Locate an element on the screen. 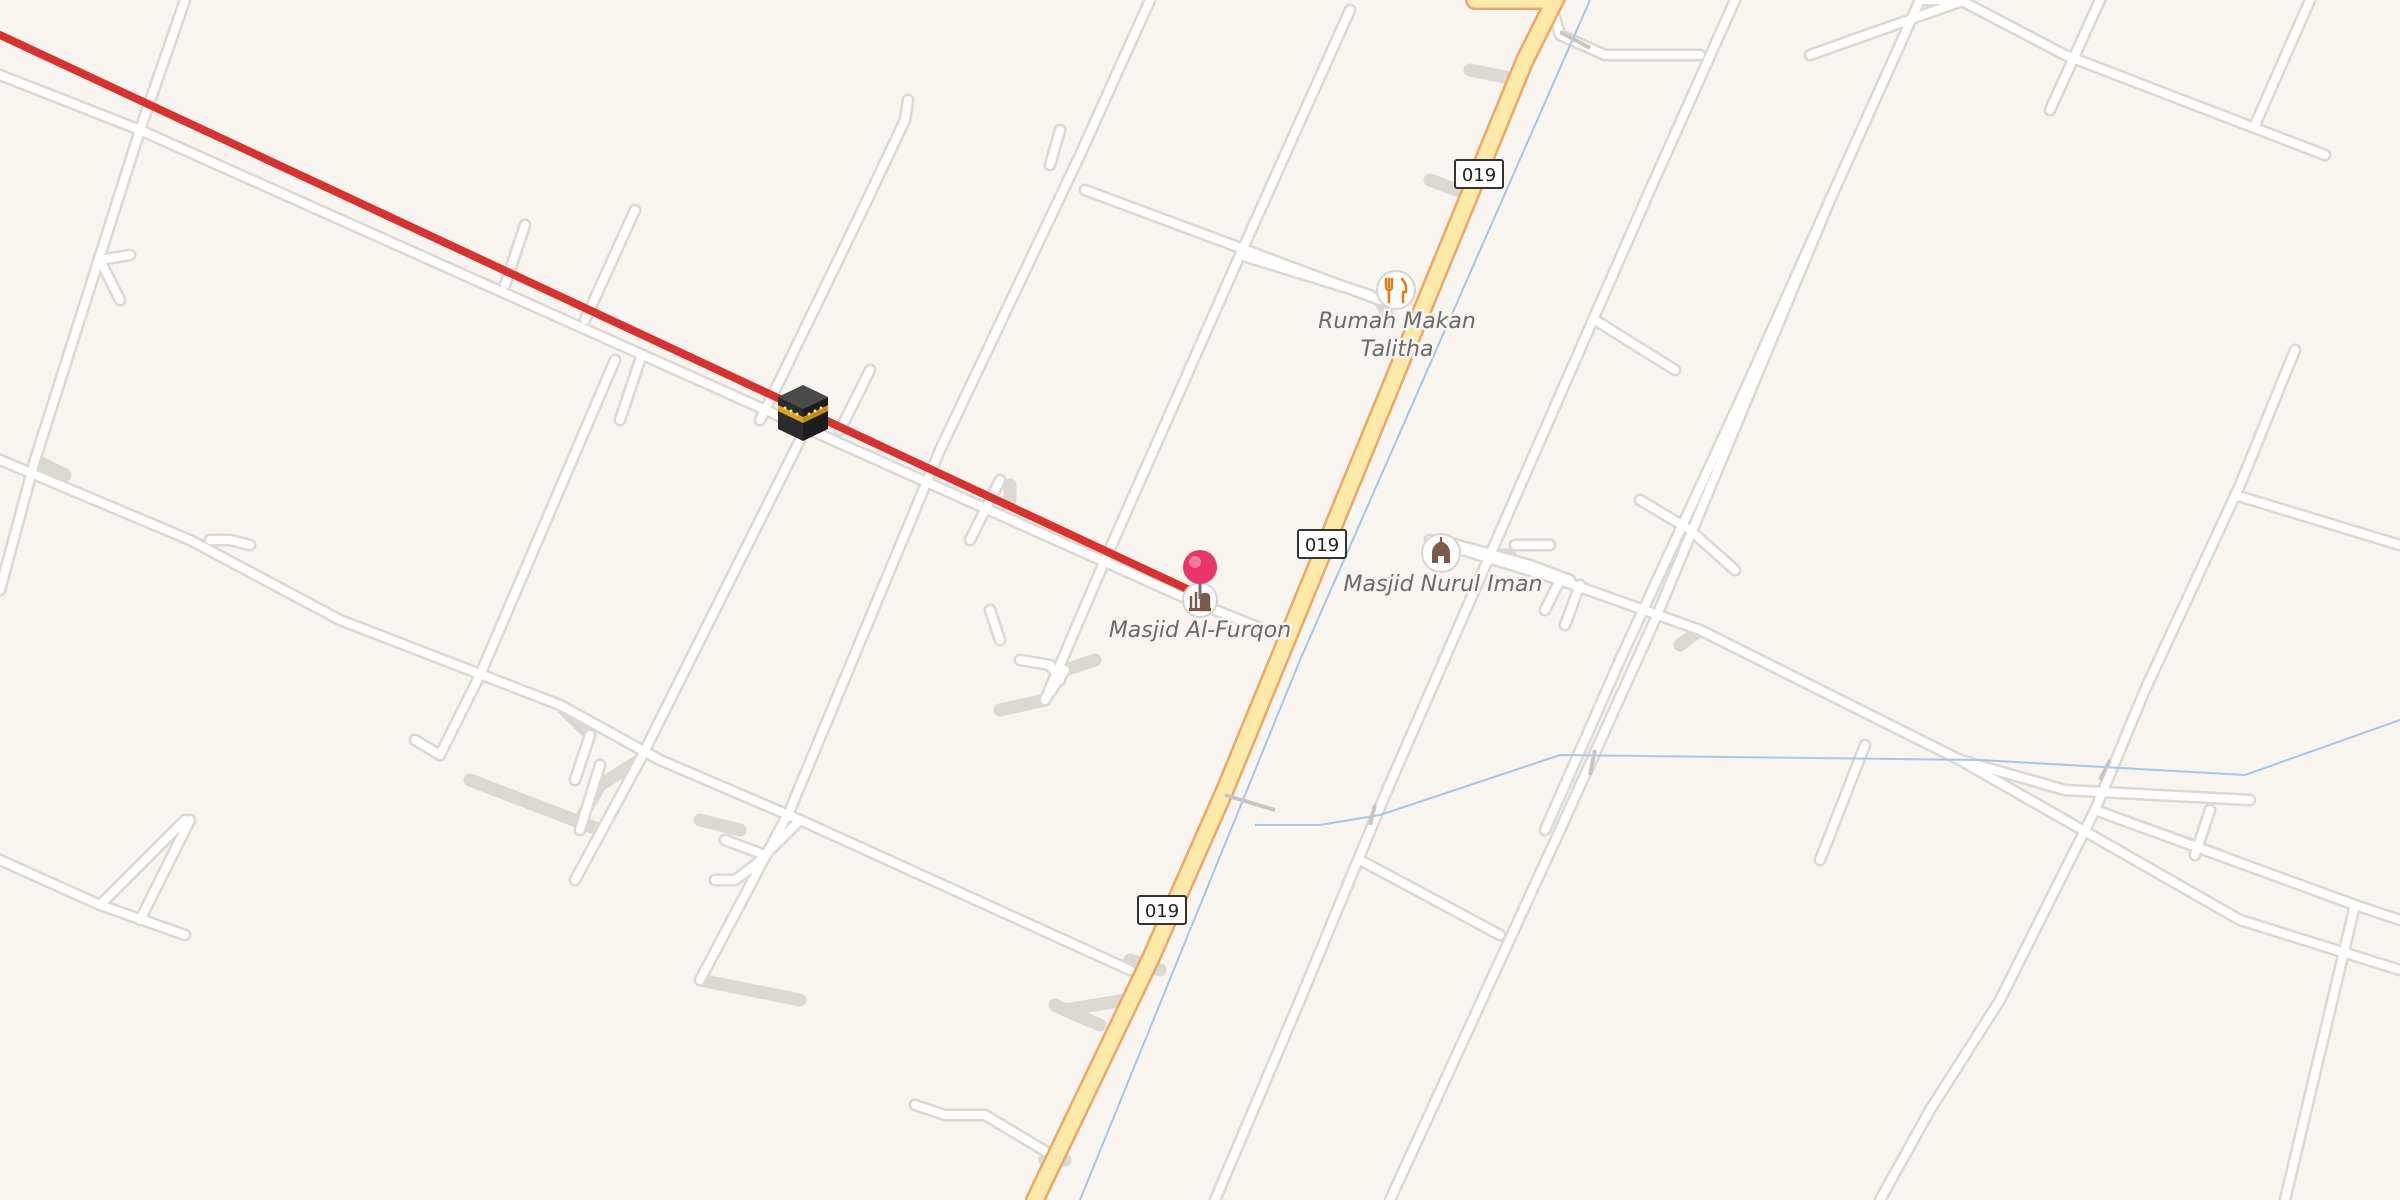 This screenshot has height=1200, width=2400. mosque-icon is located at coordinates (1441, 553).